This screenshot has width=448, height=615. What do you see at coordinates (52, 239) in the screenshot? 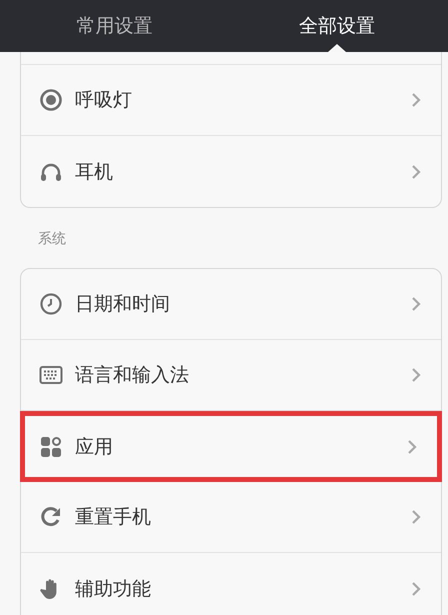
I see `section-heading: 系统` at bounding box center [52, 239].